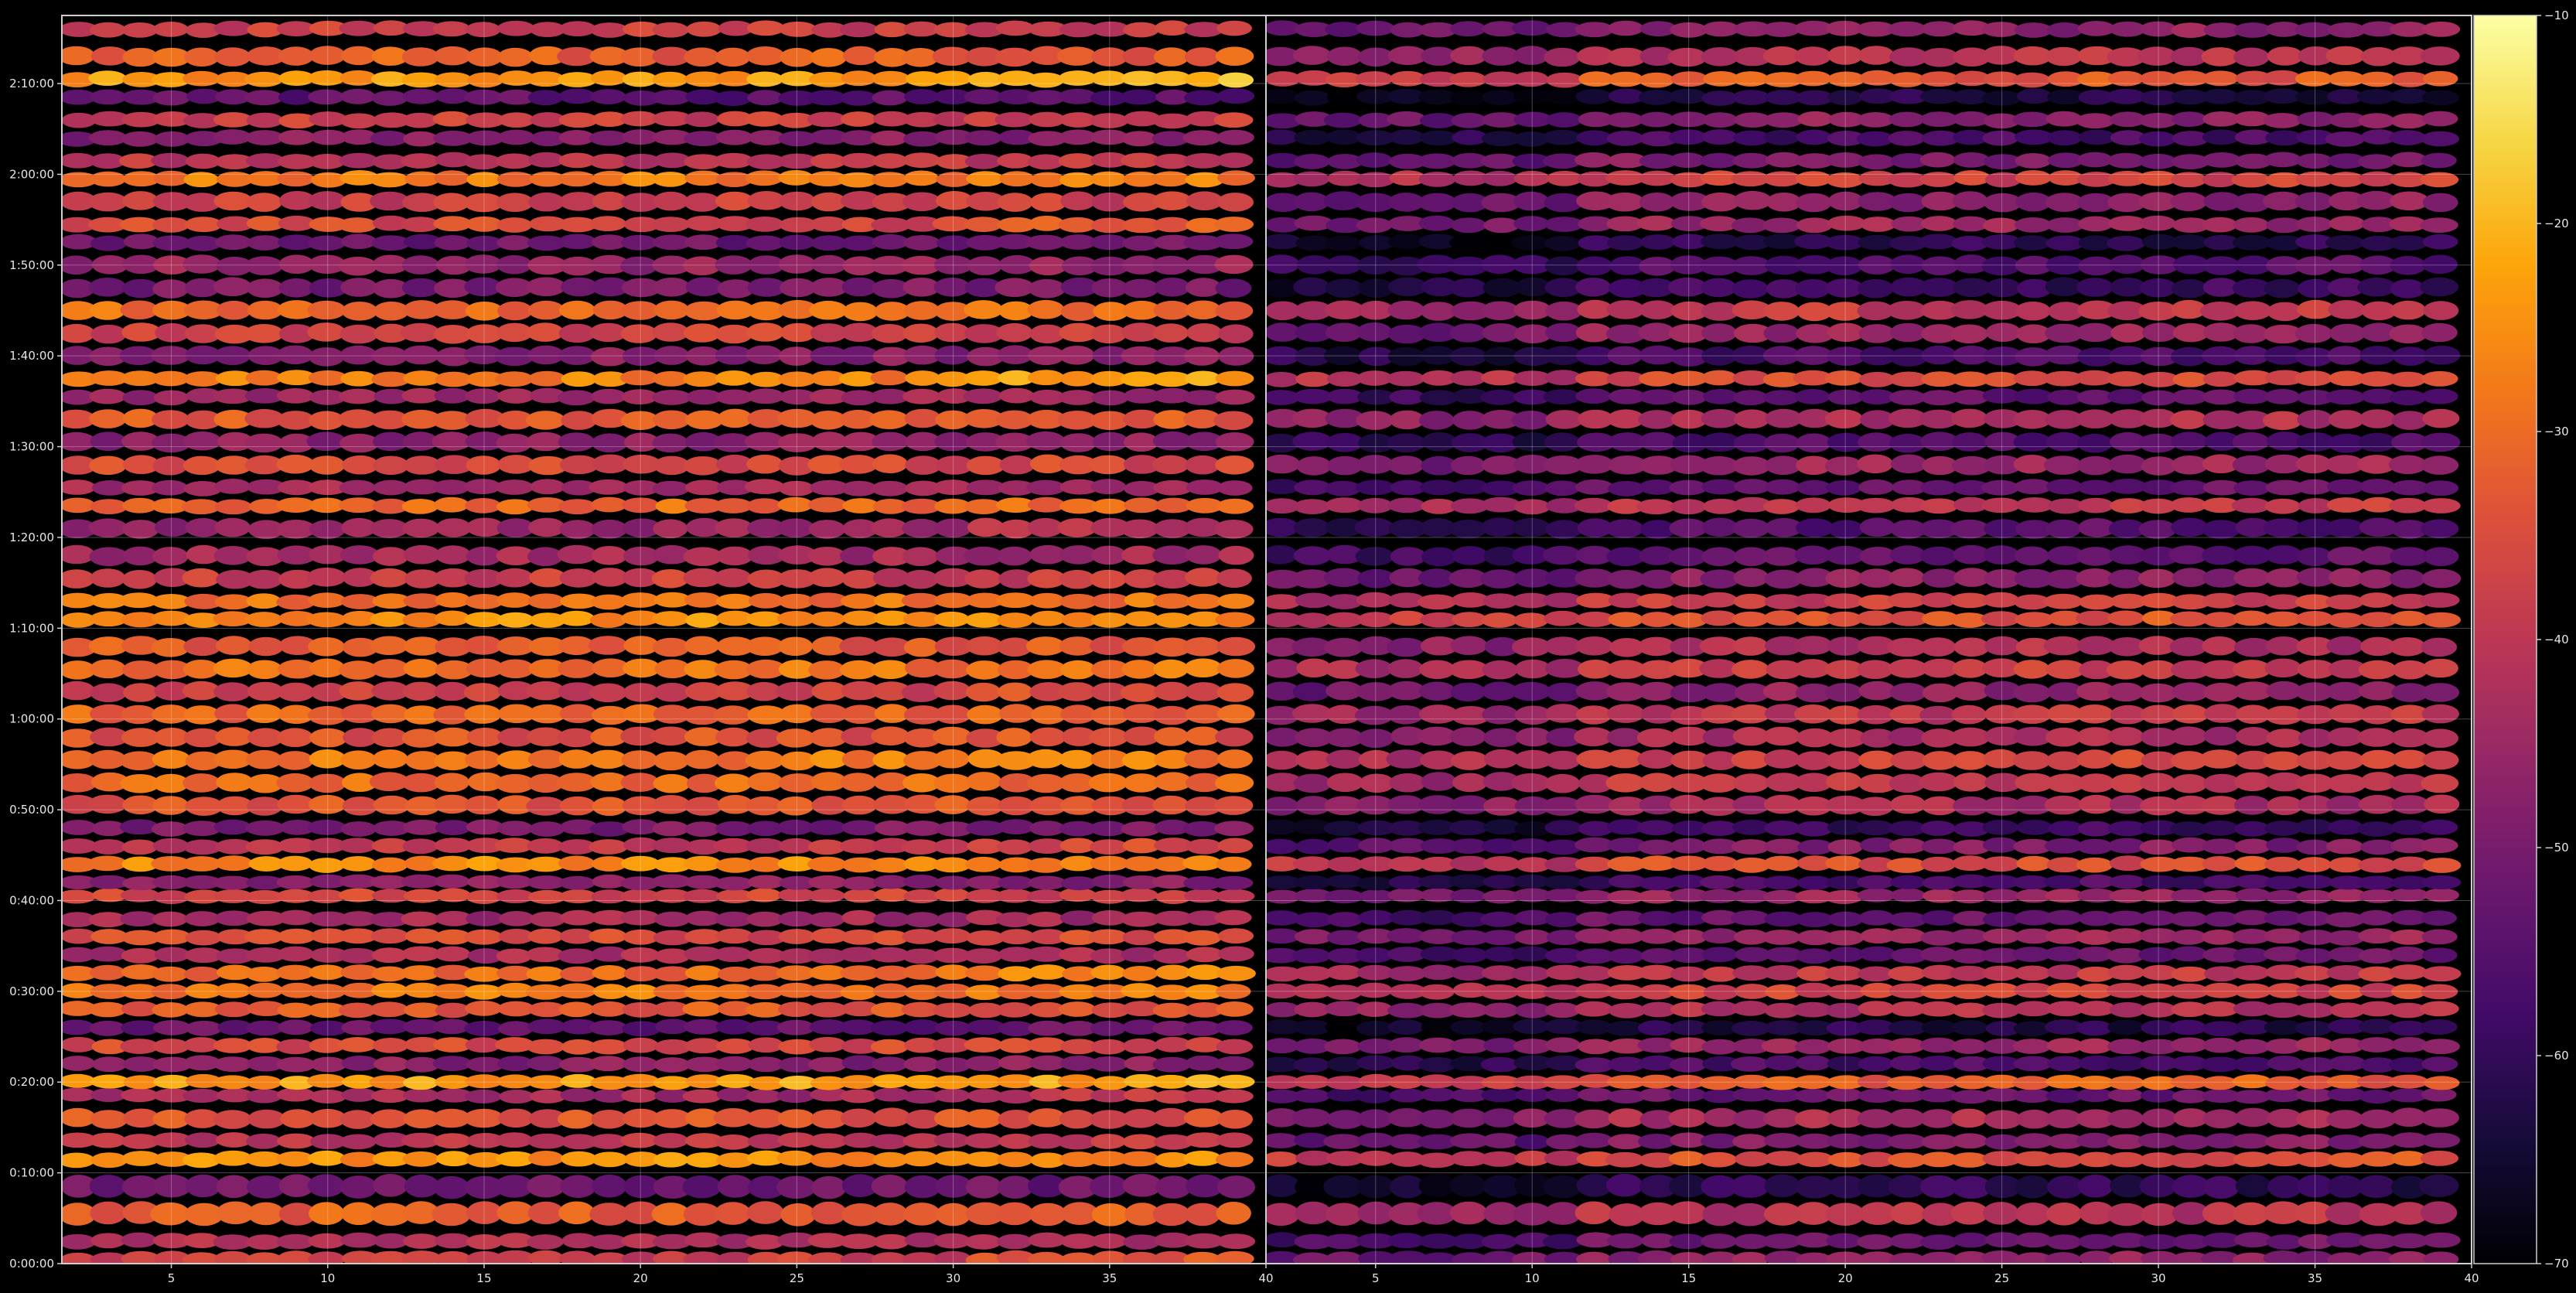 This screenshot has height=1293, width=2576. Describe the element at coordinates (2556, 223) in the screenshot. I see `colorbar-tick-label: −20` at that location.